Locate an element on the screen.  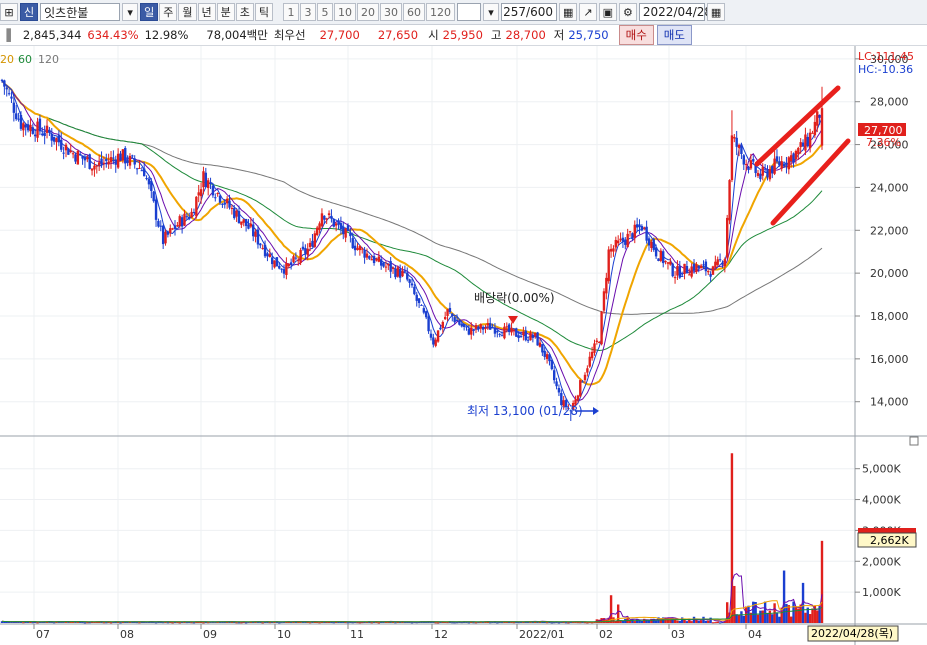
period-button-2: 월 is located at coordinates (187, 12).